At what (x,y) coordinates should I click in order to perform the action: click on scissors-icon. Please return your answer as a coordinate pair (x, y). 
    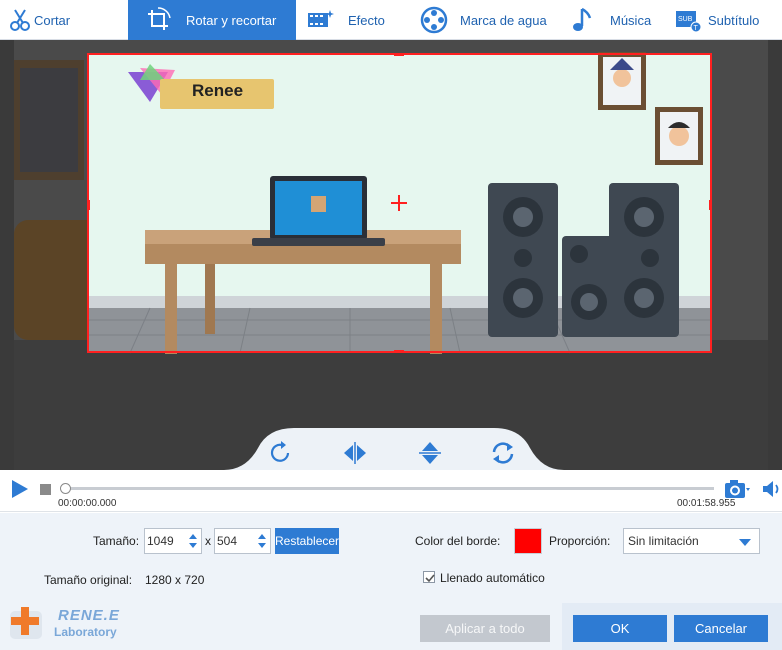
    Looking at the image, I should click on (20, 20).